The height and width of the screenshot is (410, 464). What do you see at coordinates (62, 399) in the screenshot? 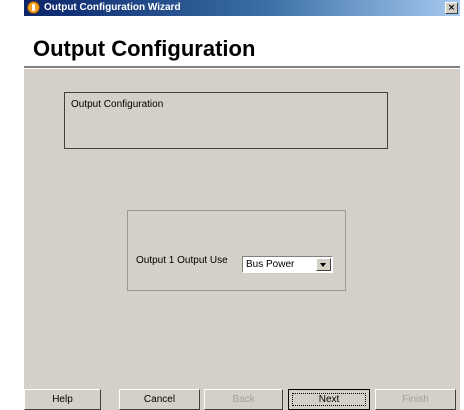
I see `help-button: Help` at bounding box center [62, 399].